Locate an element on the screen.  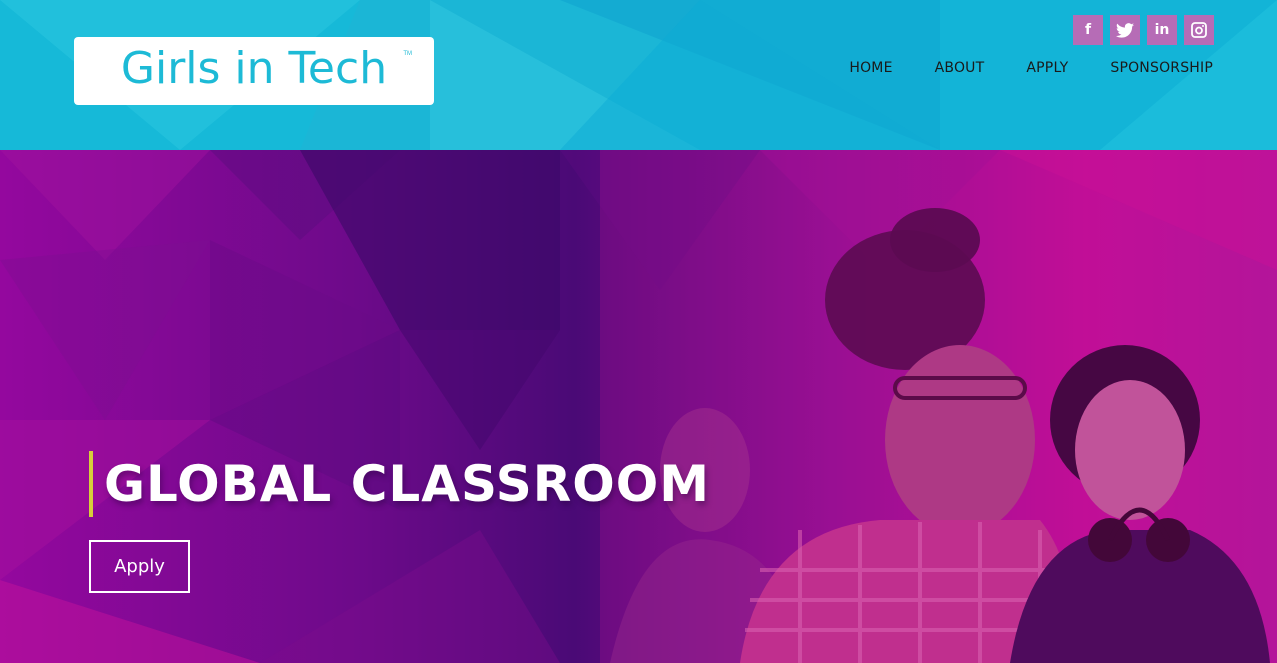
hero-title: GLOBAL CLASSROOM is located at coordinates (407, 484).